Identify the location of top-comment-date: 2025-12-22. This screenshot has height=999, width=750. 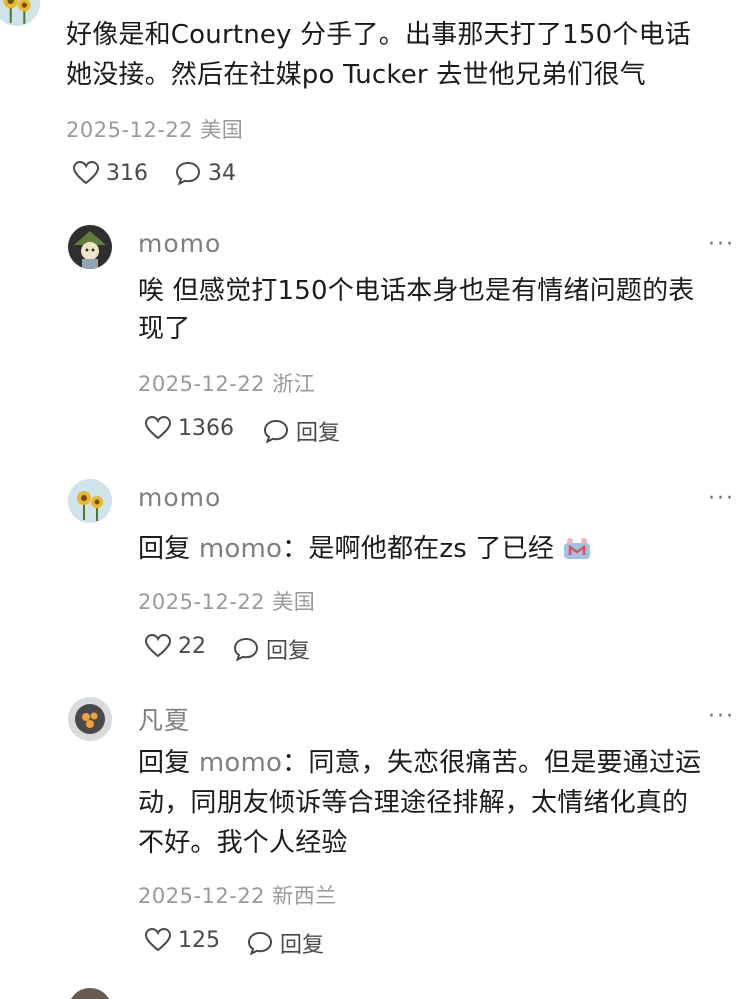
(130, 130).